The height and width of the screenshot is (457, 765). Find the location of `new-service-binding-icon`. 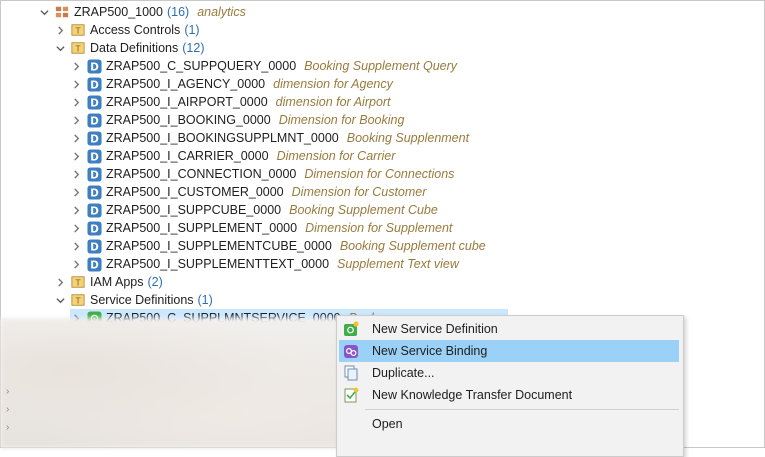

new-service-binding-icon is located at coordinates (351, 351).